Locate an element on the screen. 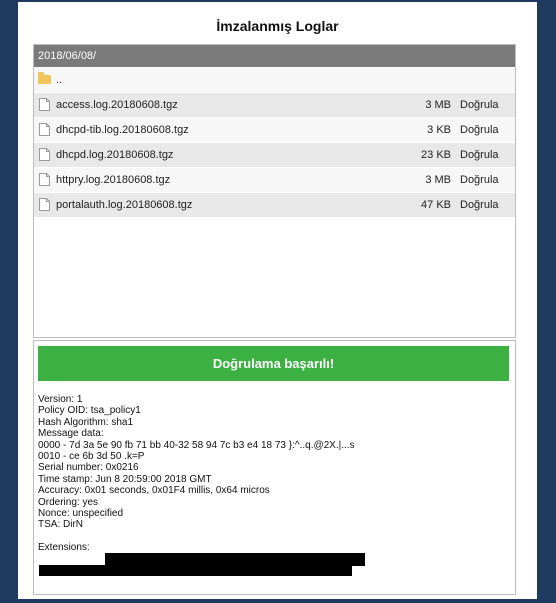 The image size is (556, 603). file-name: httpry.log.20180608.tgz is located at coordinates (113, 180).